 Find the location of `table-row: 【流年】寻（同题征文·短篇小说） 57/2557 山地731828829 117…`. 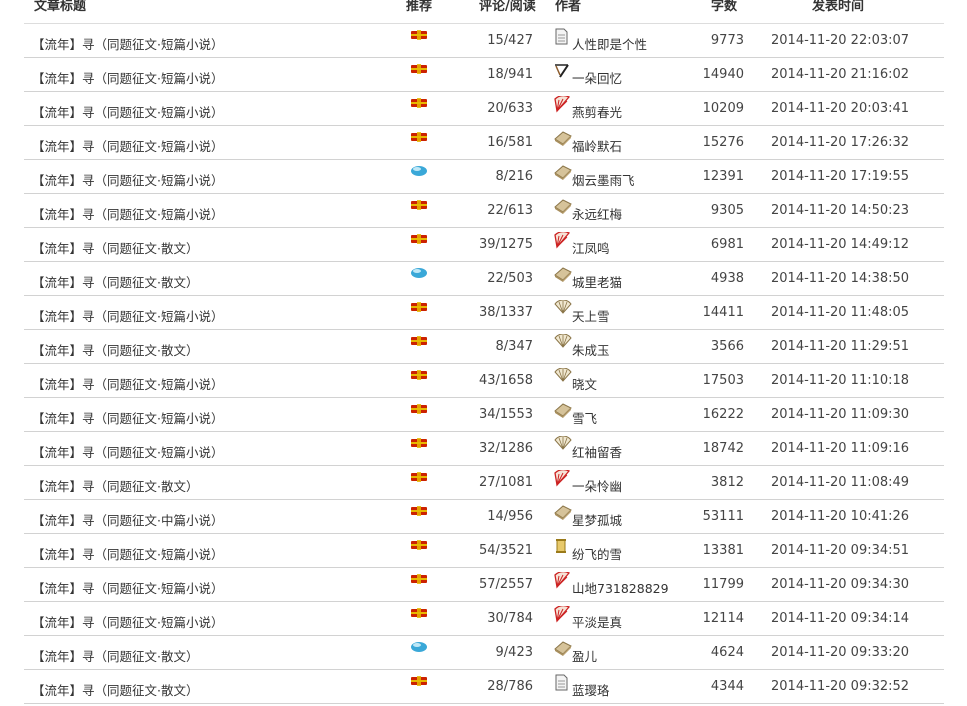

table-row: 【流年】寻（同题征文·短篇小说） 57/2557 山地731828829 117… is located at coordinates (484, 585).